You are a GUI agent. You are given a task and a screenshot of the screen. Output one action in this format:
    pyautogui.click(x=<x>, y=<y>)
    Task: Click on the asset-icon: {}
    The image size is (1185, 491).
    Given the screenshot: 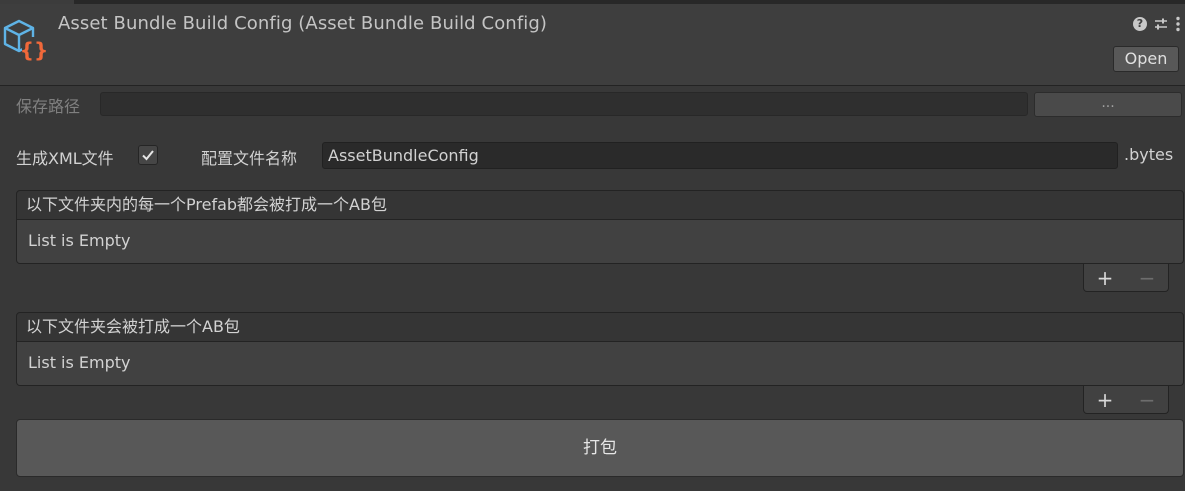 What is the action you would take?
    pyautogui.click(x=25, y=40)
    